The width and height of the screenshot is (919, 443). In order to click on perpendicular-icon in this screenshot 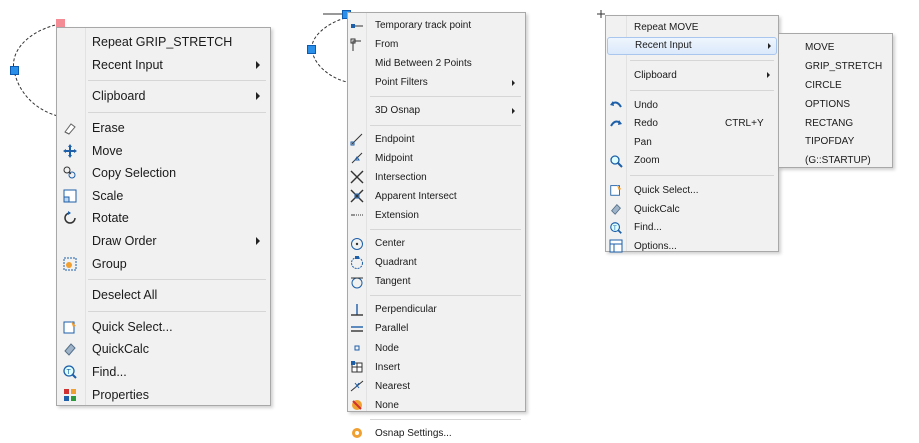, I will do `click(357, 310)`.